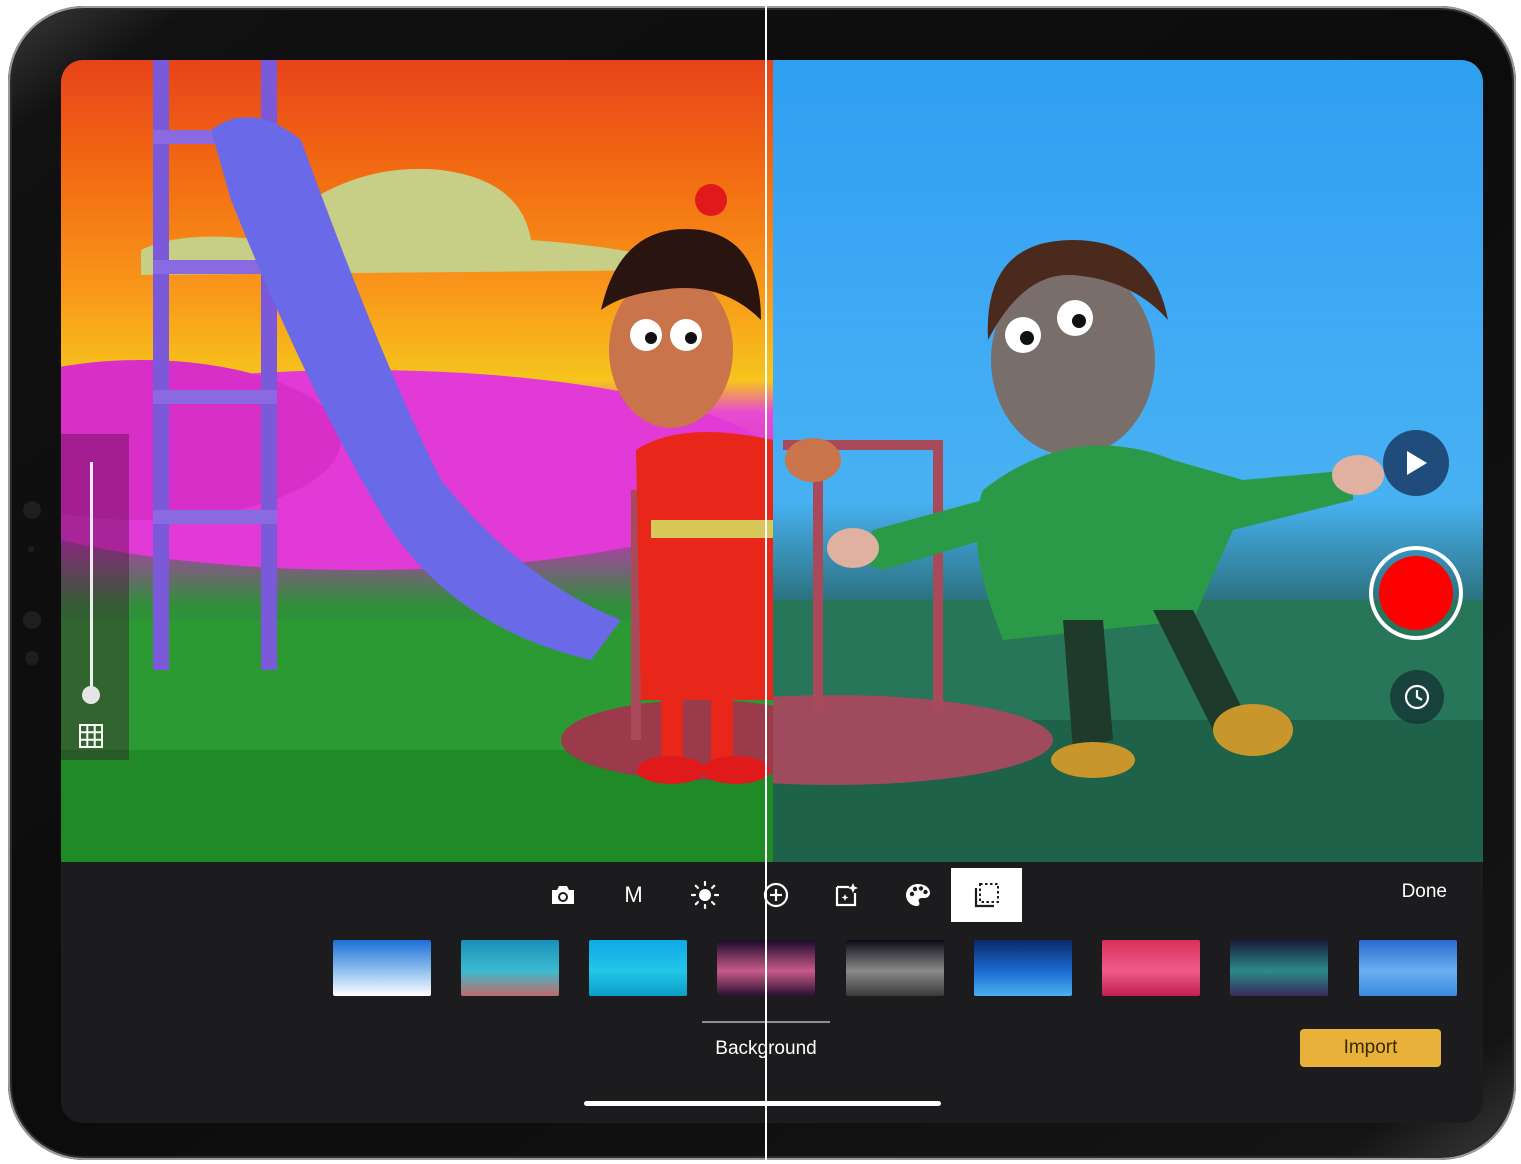 The image size is (1521, 1164). I want to click on tool-background, so click(986, 895).